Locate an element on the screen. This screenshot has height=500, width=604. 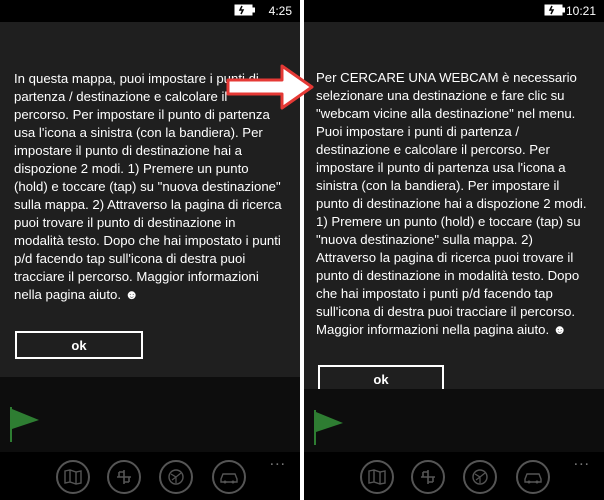
clock-time: 4:25 is located at coordinates (280, 11).